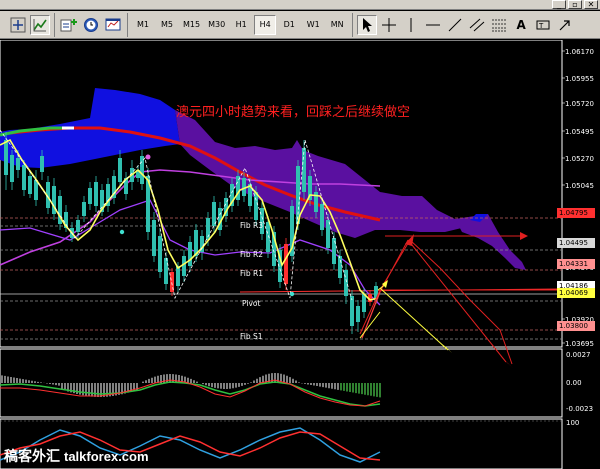 Image resolution: width=600 pixels, height=469 pixels. I want to click on price-label: 1.05720, so click(579, 104).